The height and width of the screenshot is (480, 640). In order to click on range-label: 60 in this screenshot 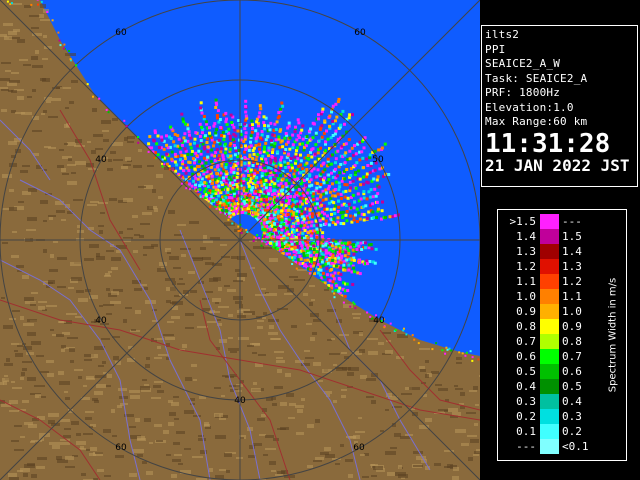, I will do `click(121, 33)`.